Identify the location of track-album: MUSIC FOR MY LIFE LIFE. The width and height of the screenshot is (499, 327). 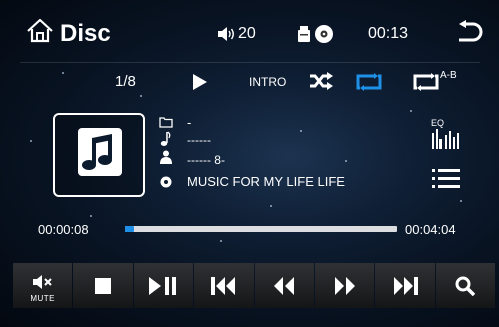
(266, 181).